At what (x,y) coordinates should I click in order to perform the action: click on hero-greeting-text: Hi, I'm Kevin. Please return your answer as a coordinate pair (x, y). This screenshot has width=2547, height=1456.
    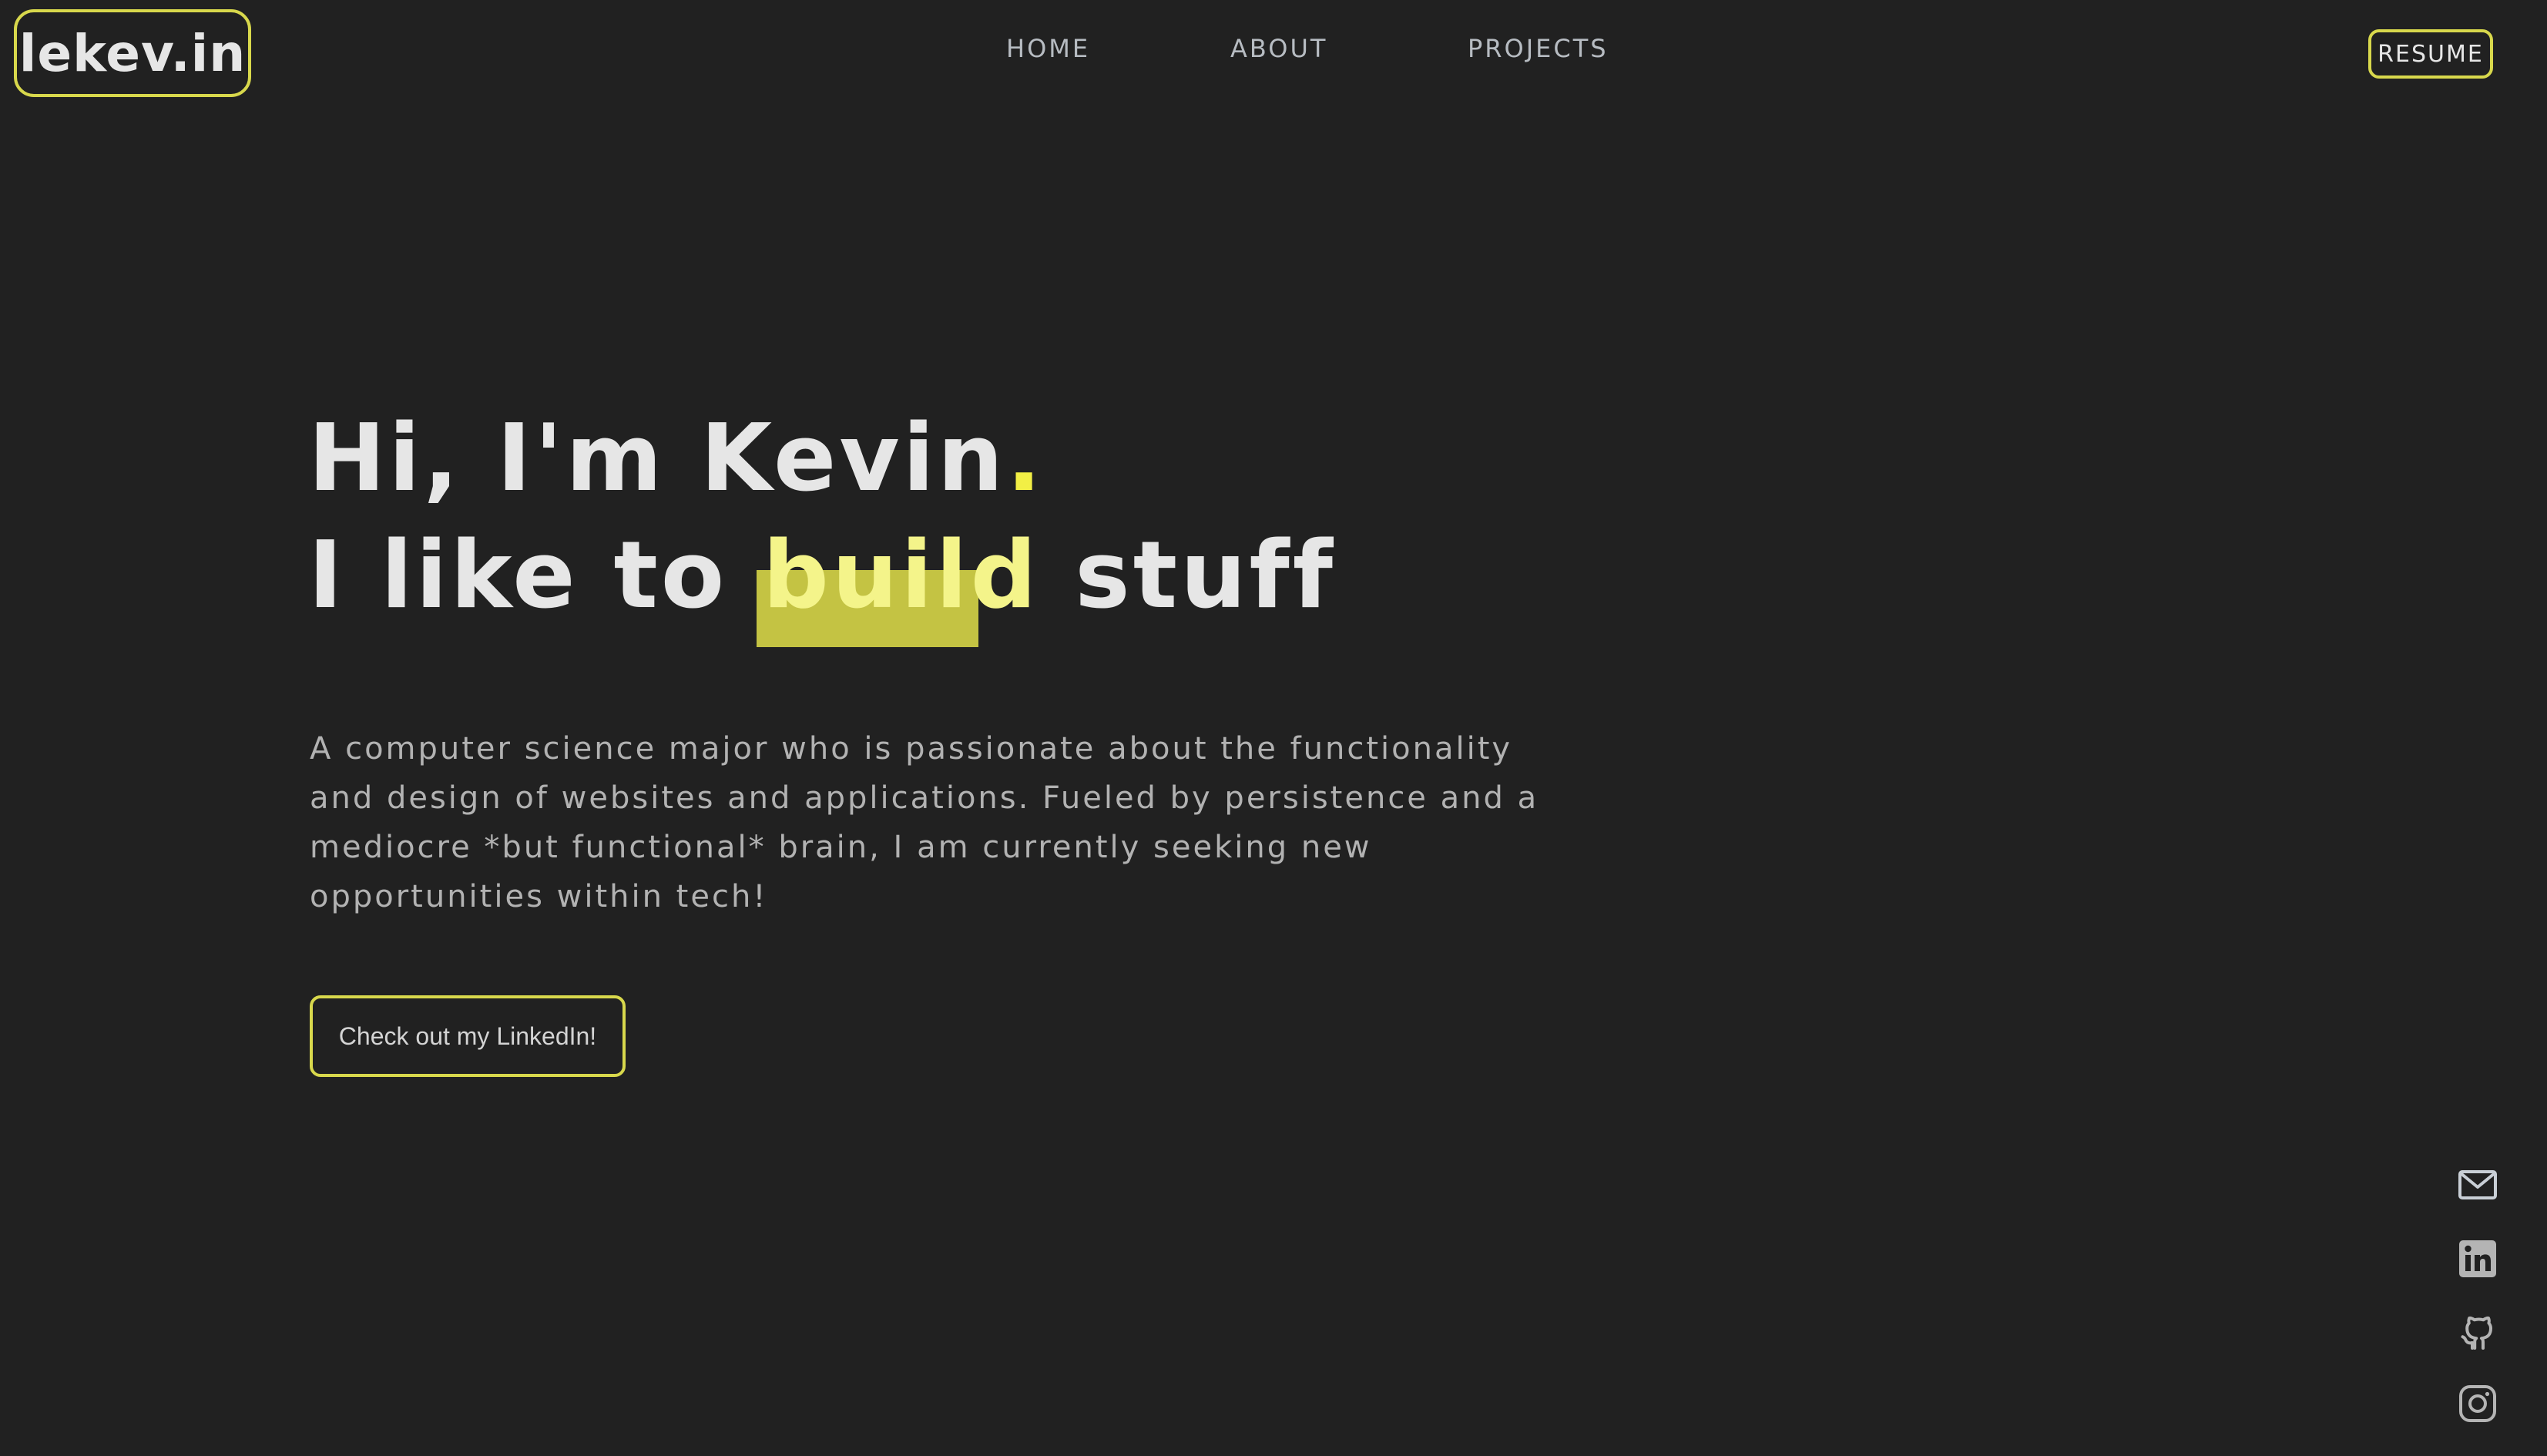
    Looking at the image, I should click on (657, 459).